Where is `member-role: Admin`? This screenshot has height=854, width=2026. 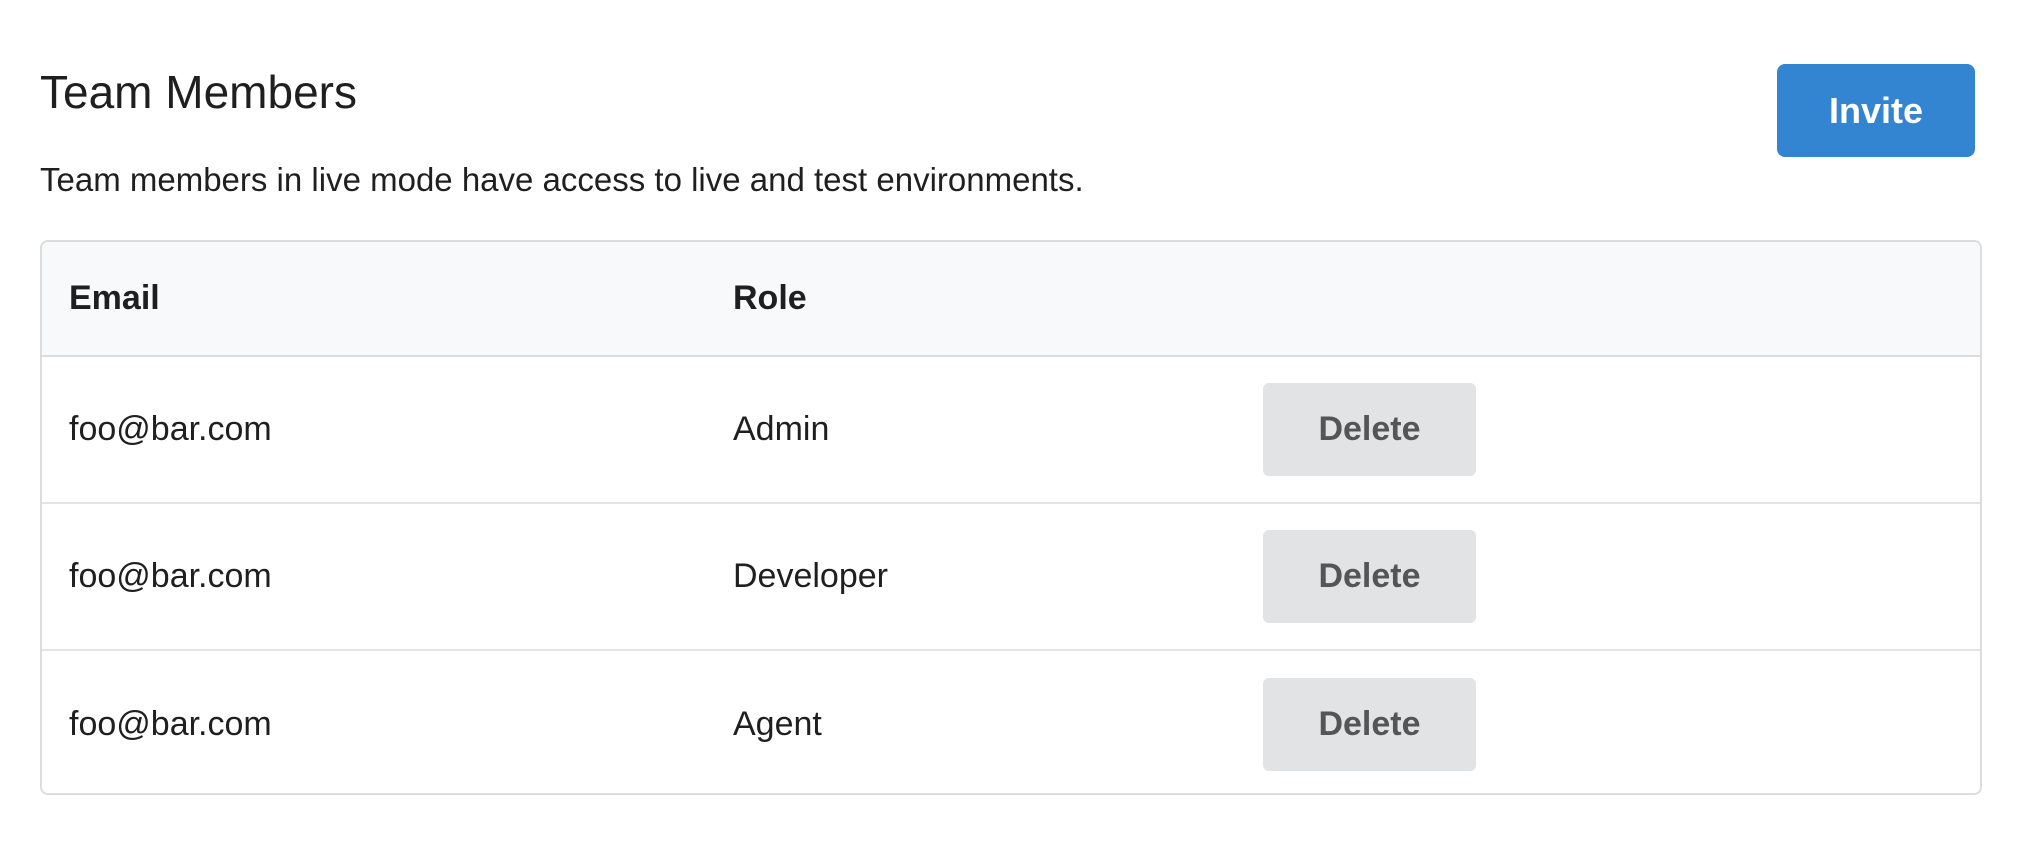
member-role: Admin is located at coordinates (781, 429).